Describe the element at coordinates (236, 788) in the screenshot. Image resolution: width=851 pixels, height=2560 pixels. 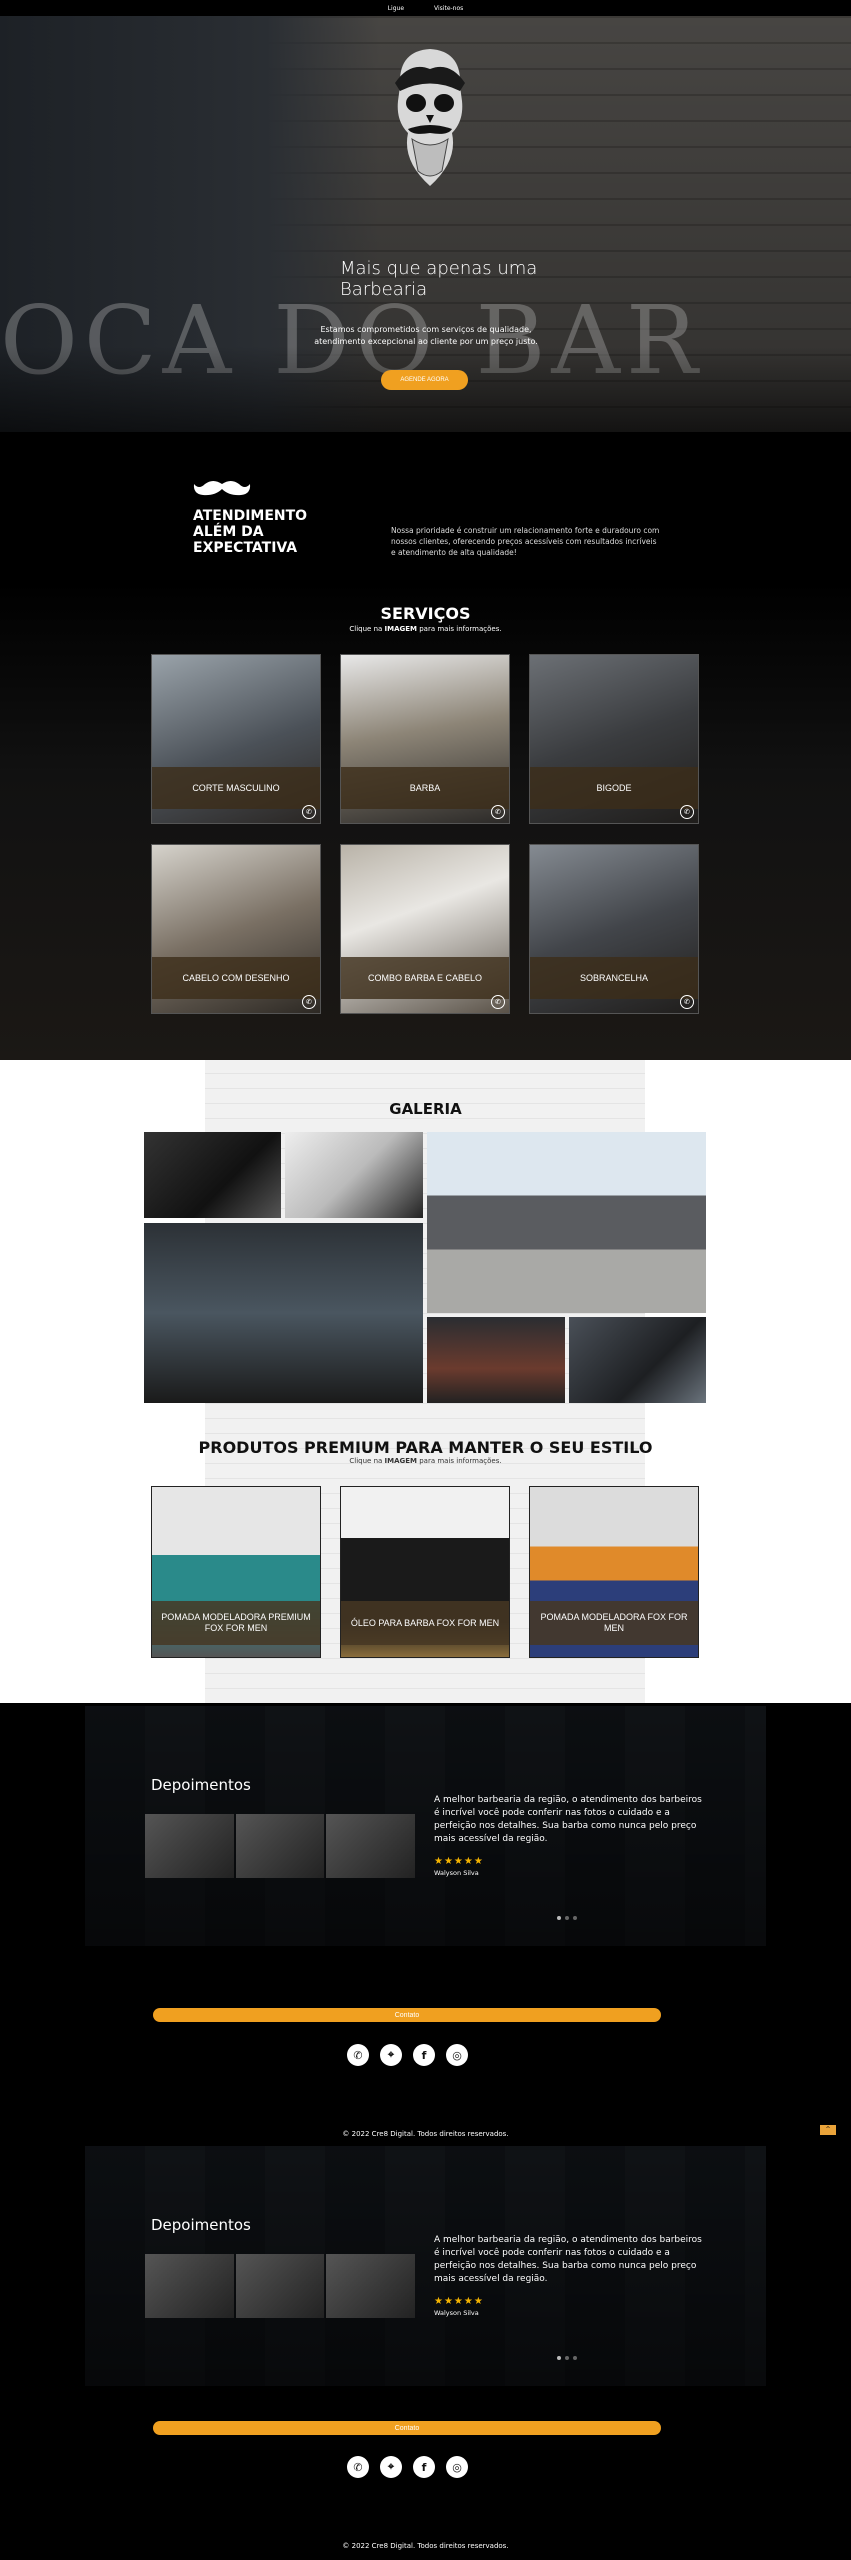
I see `service-label: CORTE MASCULINO` at that location.